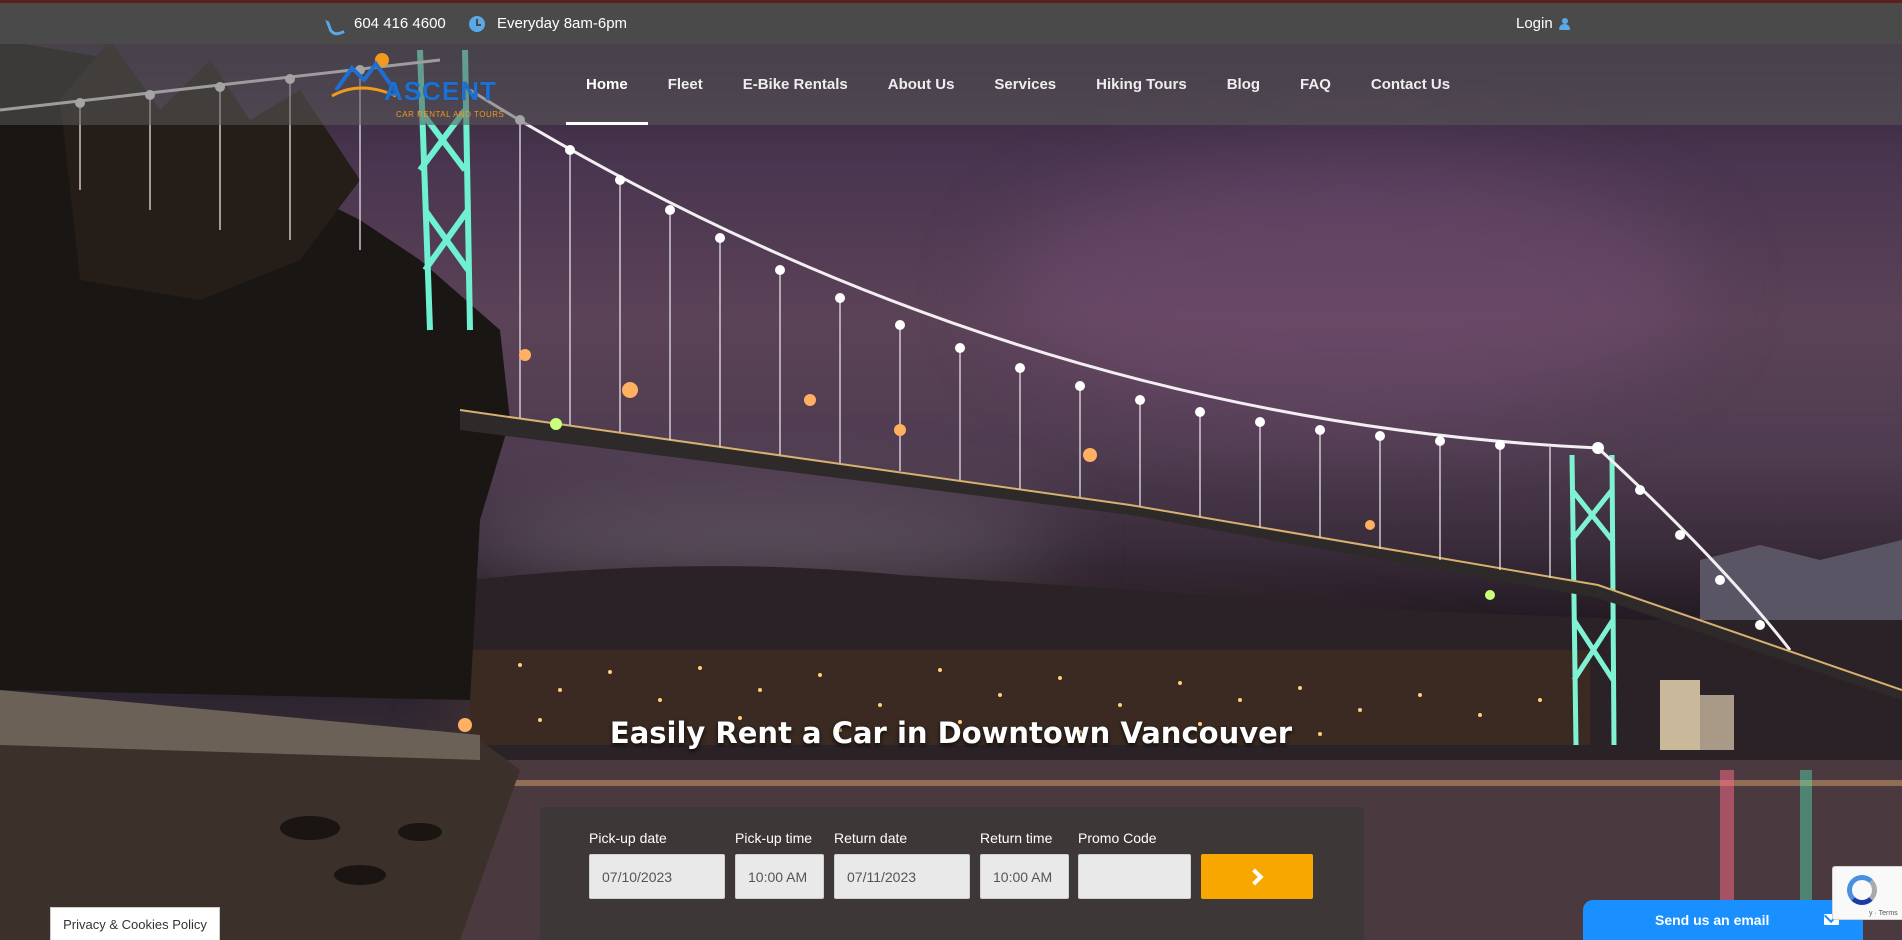 Image resolution: width=1902 pixels, height=940 pixels. I want to click on login-label: Login, so click(1534, 23).